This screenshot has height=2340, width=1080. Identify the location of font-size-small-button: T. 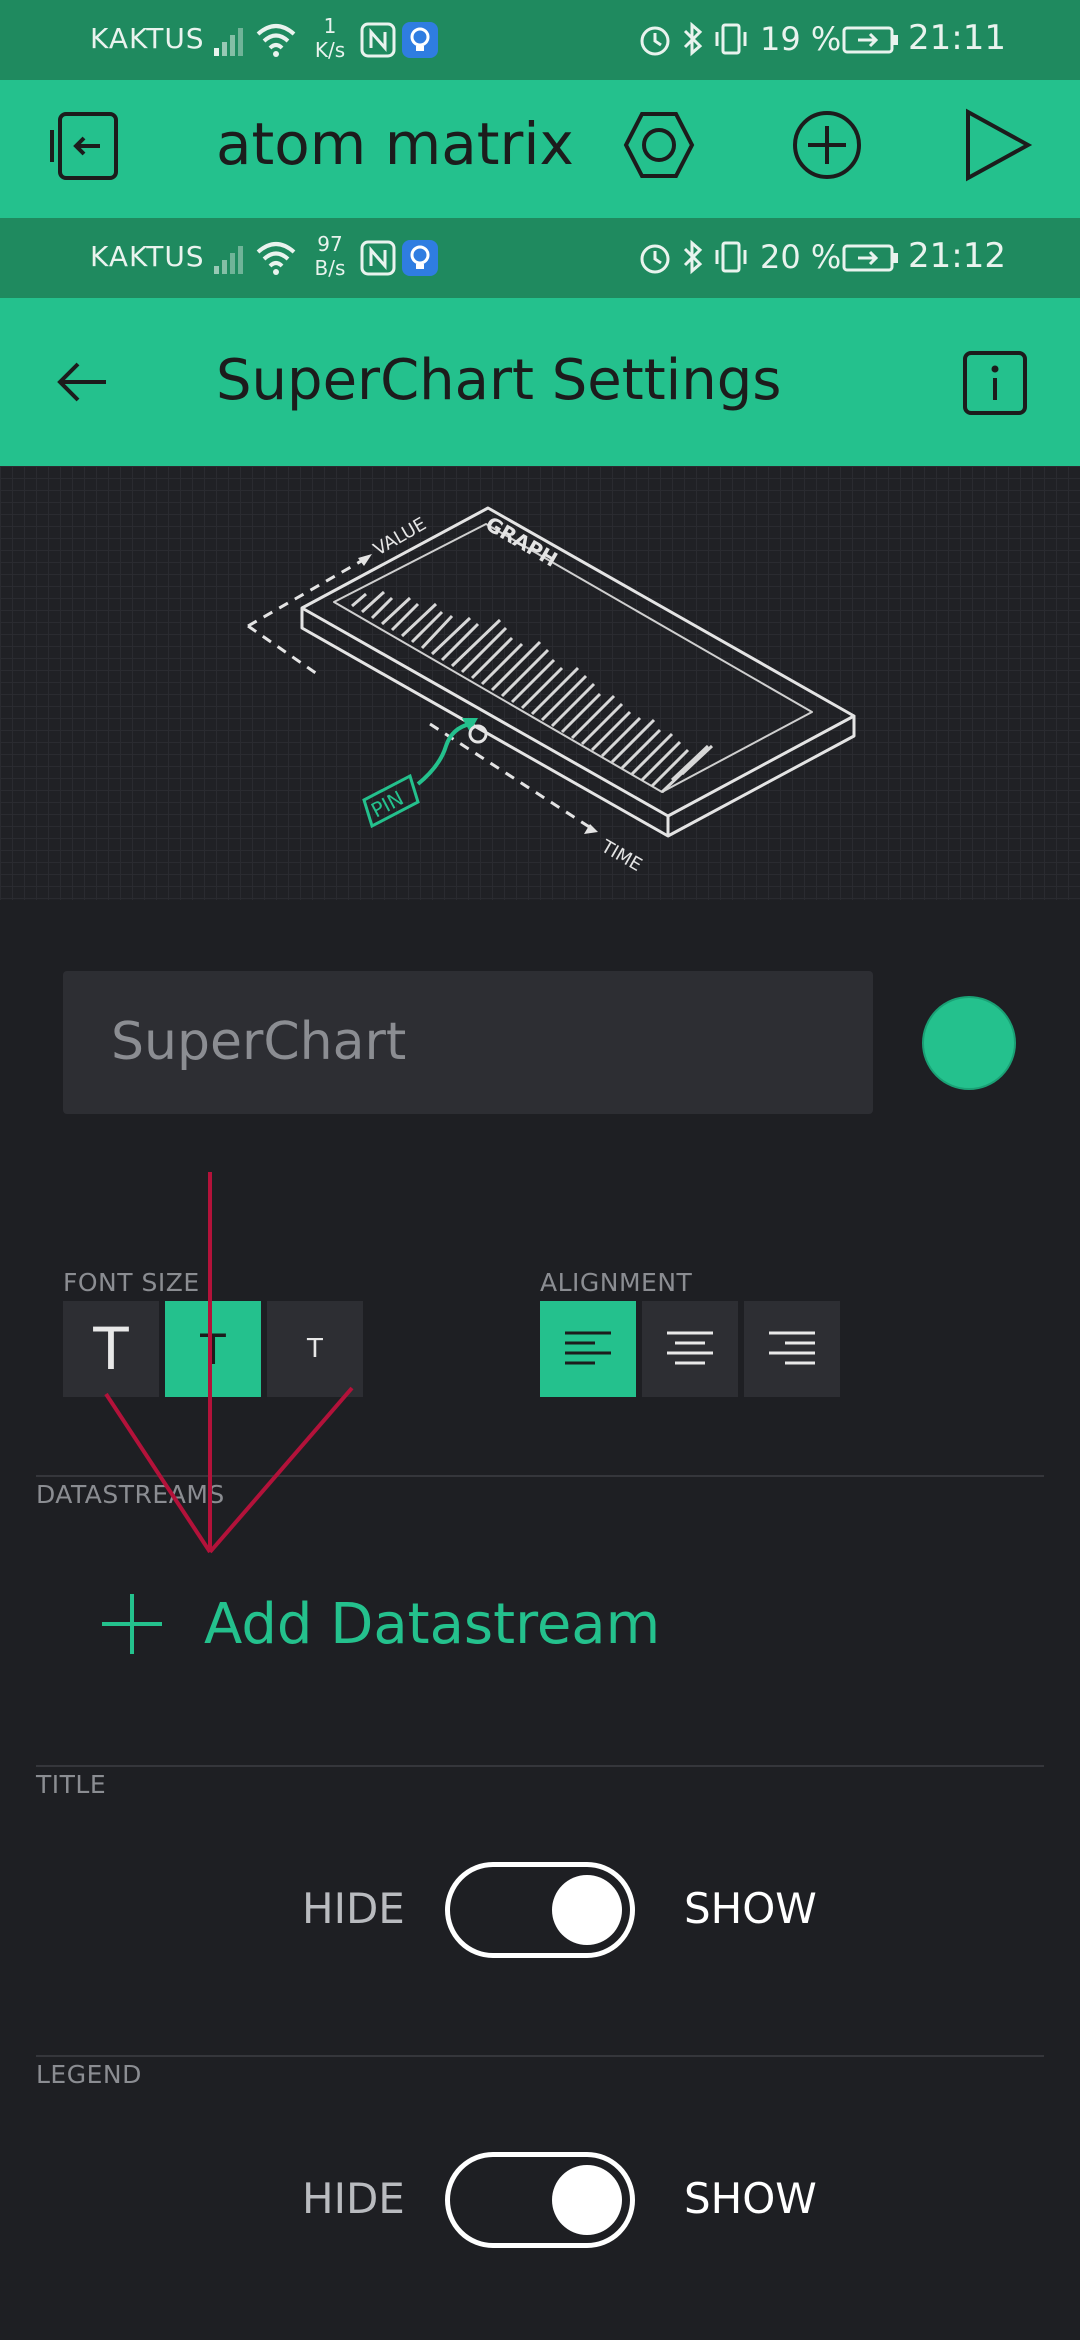
(315, 1349).